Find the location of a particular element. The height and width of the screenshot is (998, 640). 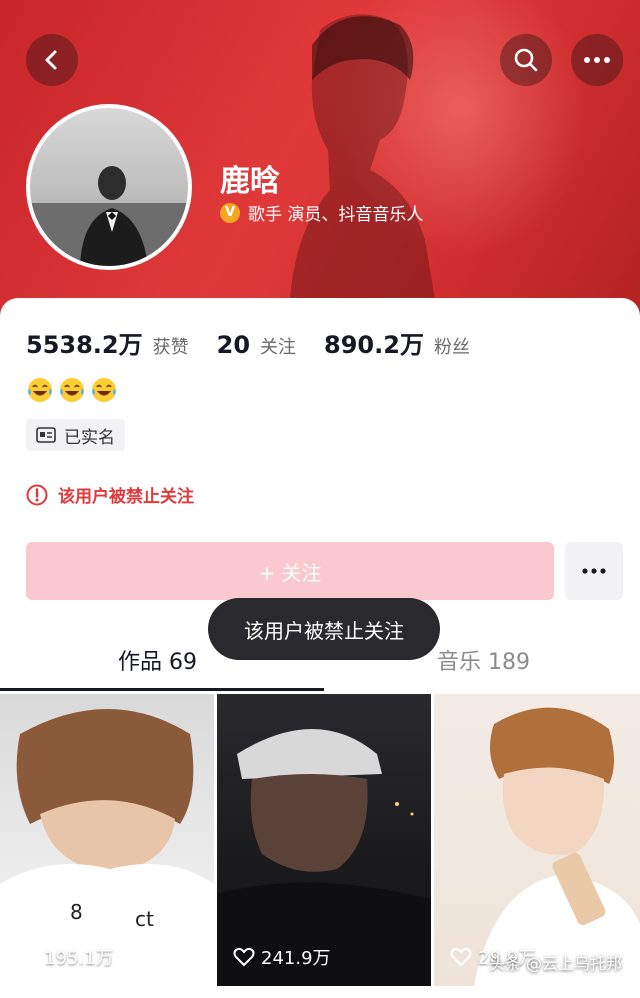

banned-notice-text: 该用户被禁止关注 is located at coordinates (126, 497).